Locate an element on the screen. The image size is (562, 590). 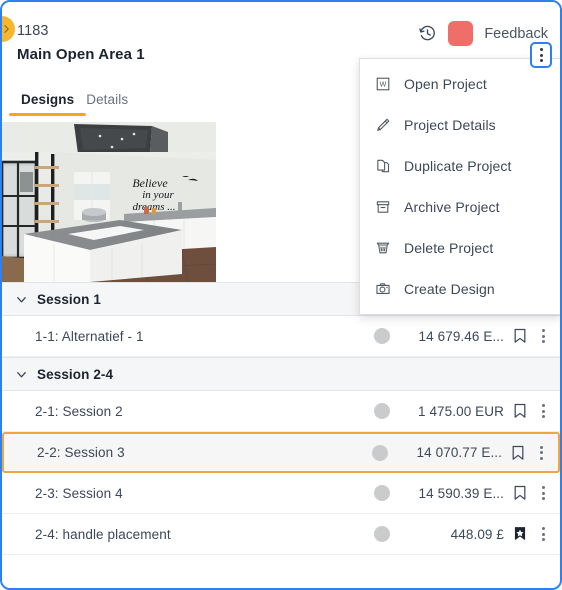
menu-item-open-project: W Open Project is located at coordinates (460, 83).